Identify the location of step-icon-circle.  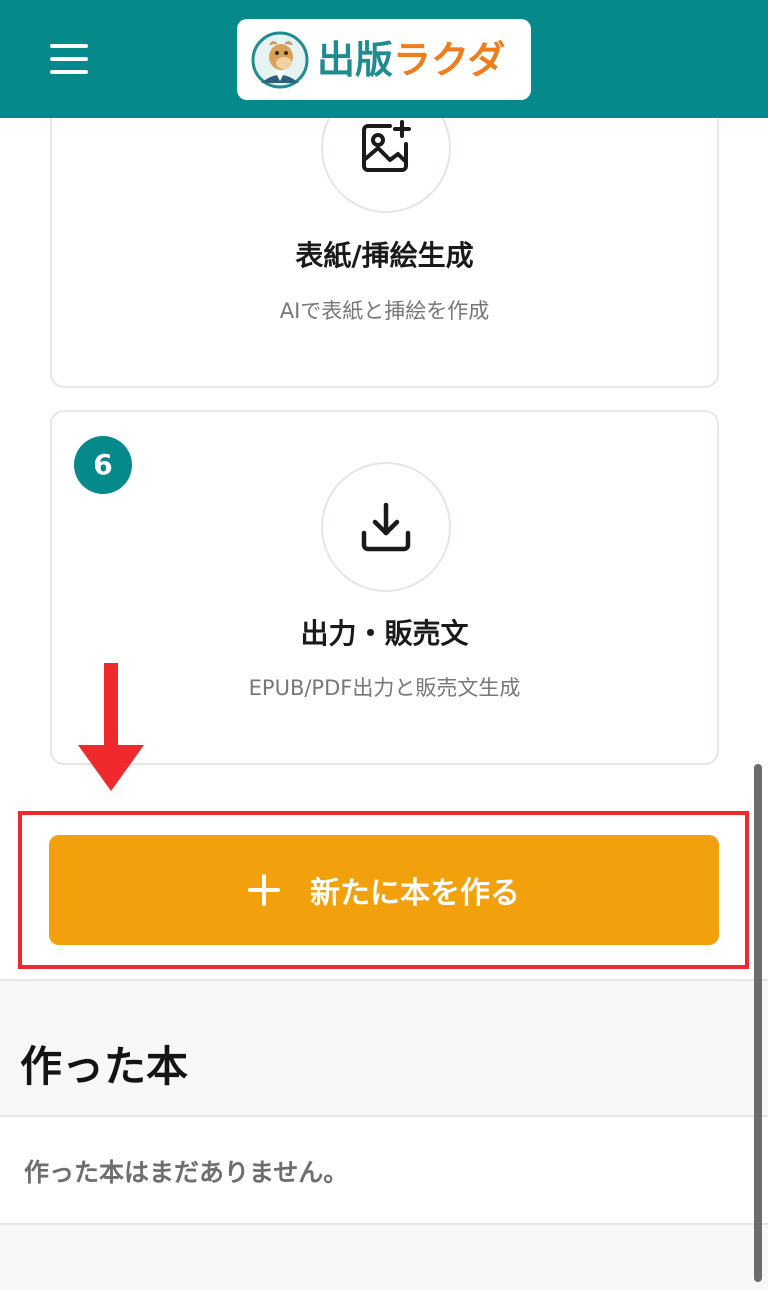
(386, 527).